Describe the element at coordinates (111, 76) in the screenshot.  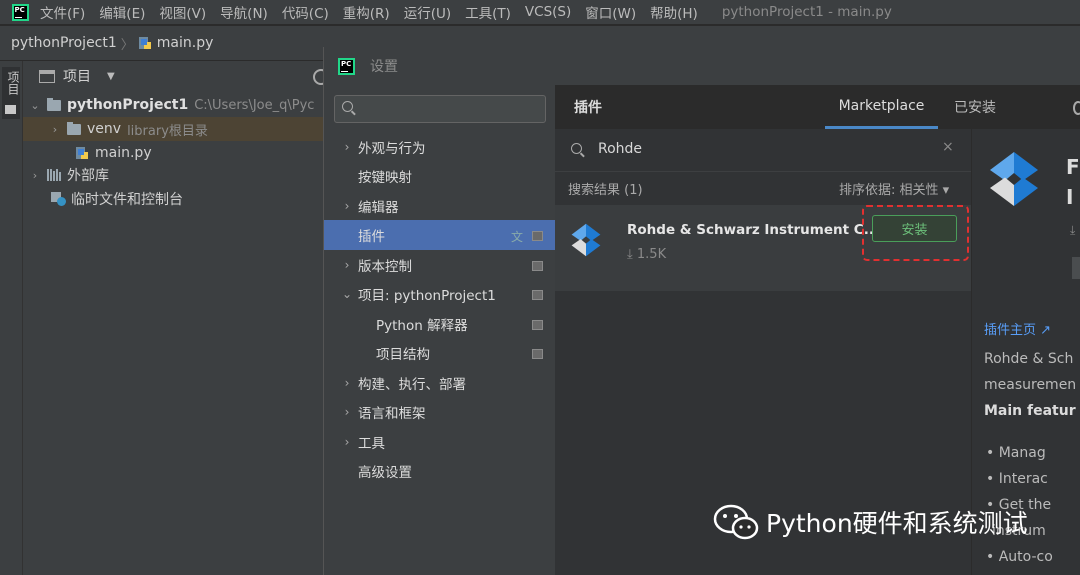
I see `chevron-down-icon: ▼` at that location.